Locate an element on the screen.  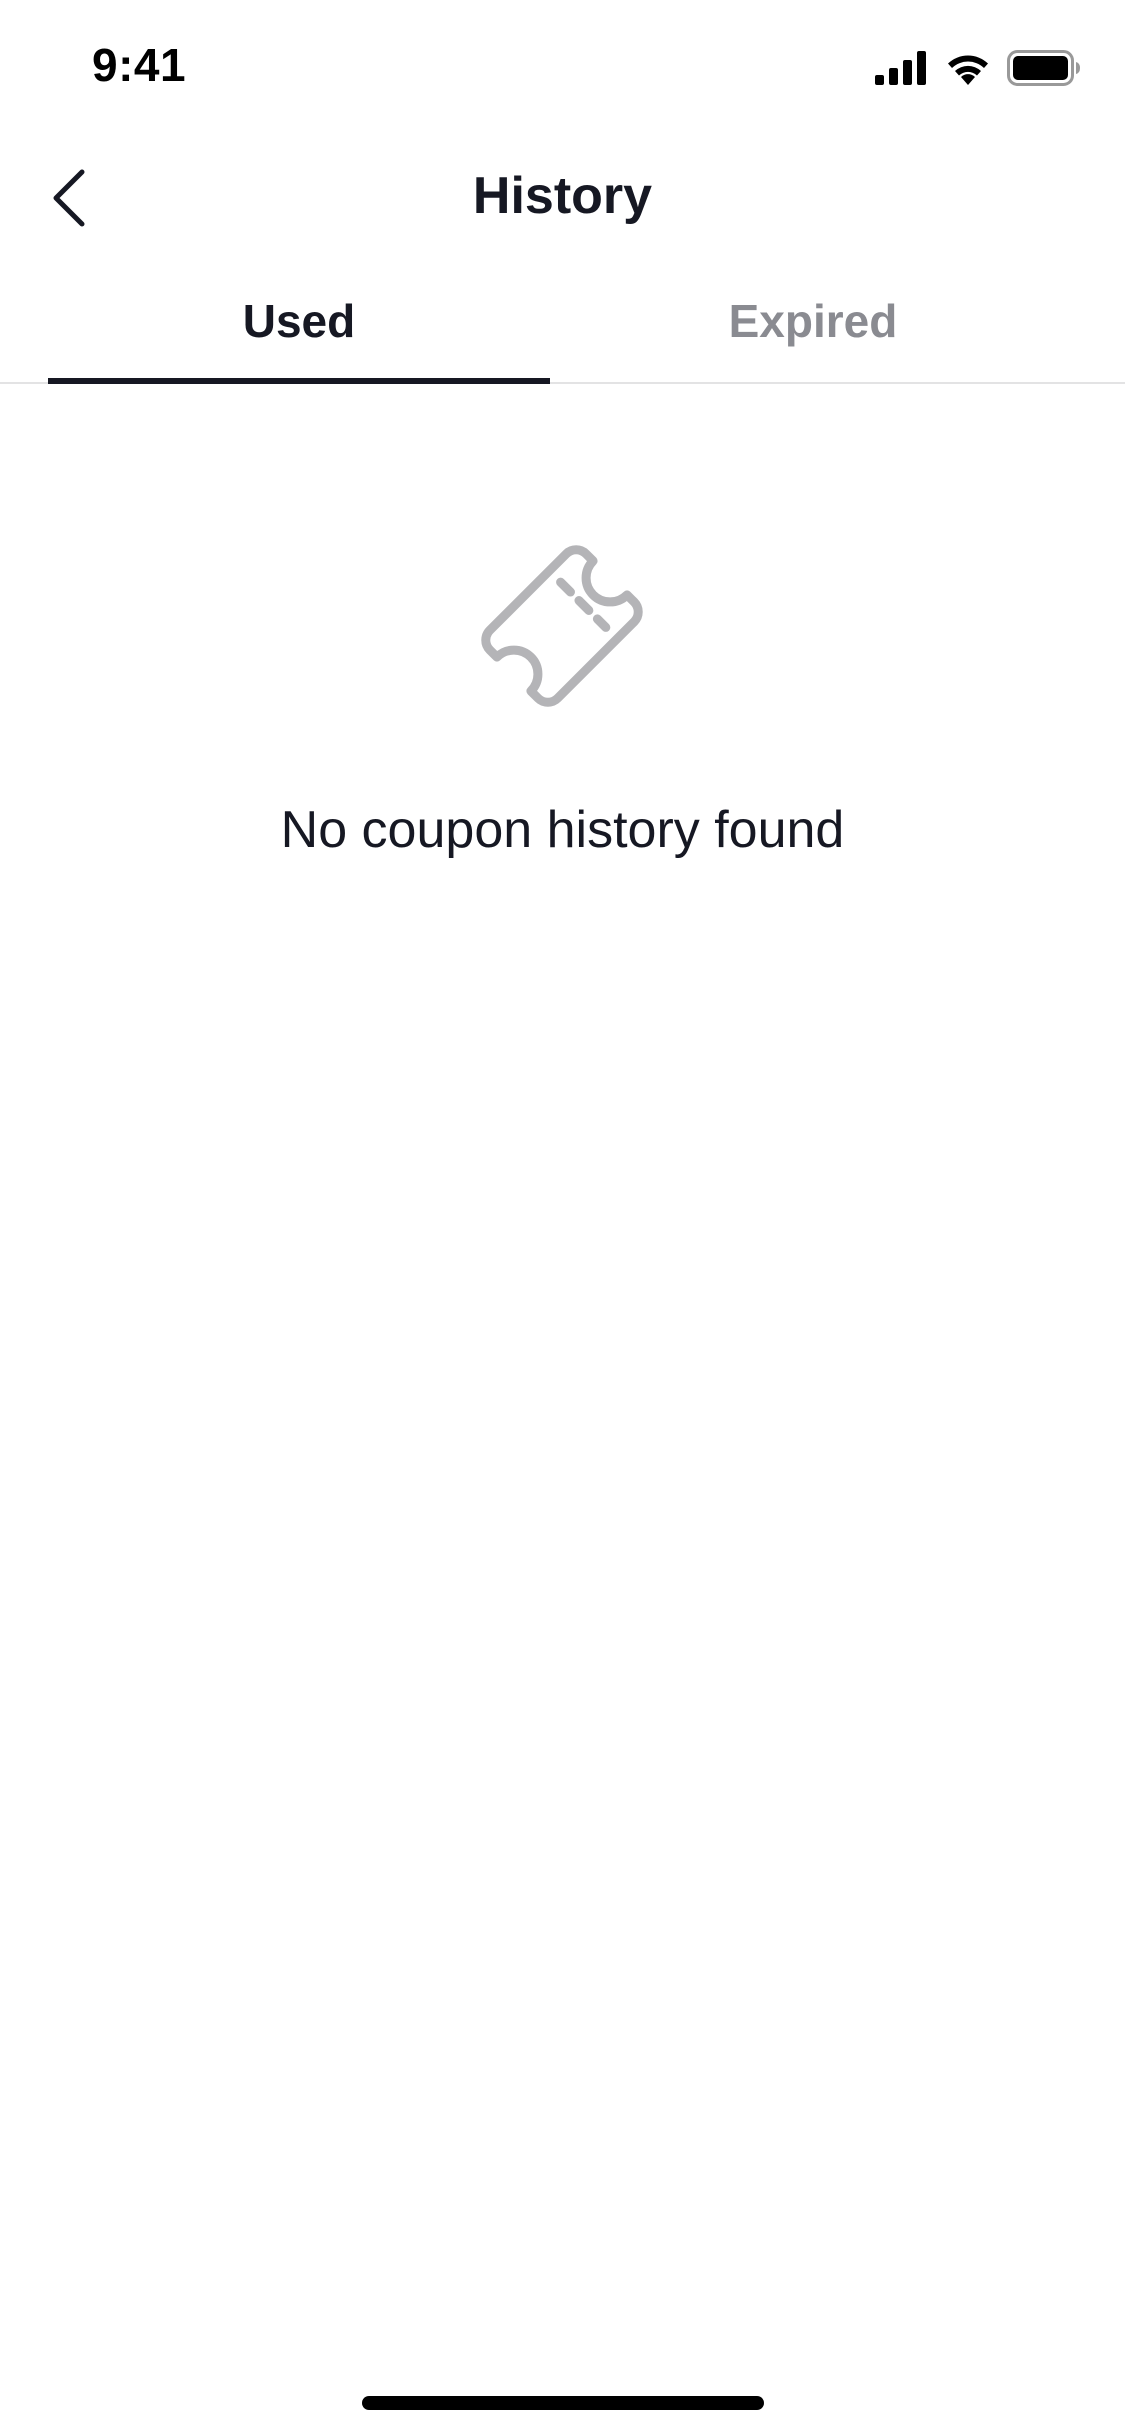
wifi-icon is located at coordinates (968, 68).